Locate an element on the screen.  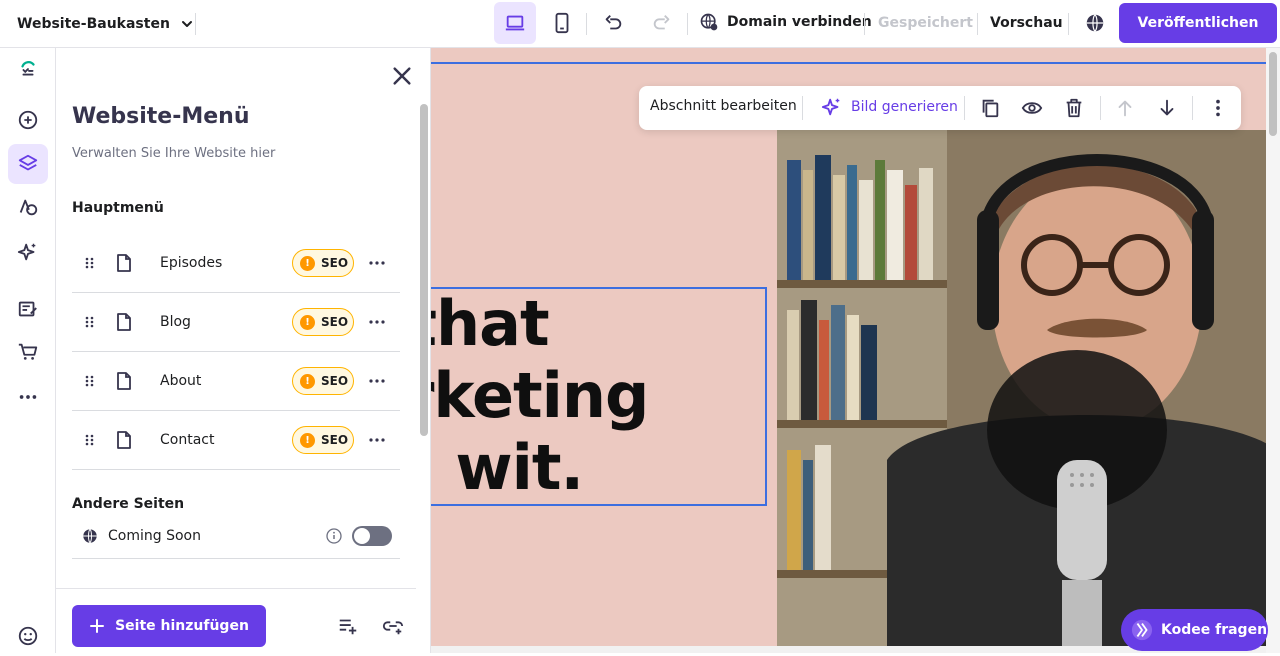
laptop-icon is located at coordinates (515, 23).